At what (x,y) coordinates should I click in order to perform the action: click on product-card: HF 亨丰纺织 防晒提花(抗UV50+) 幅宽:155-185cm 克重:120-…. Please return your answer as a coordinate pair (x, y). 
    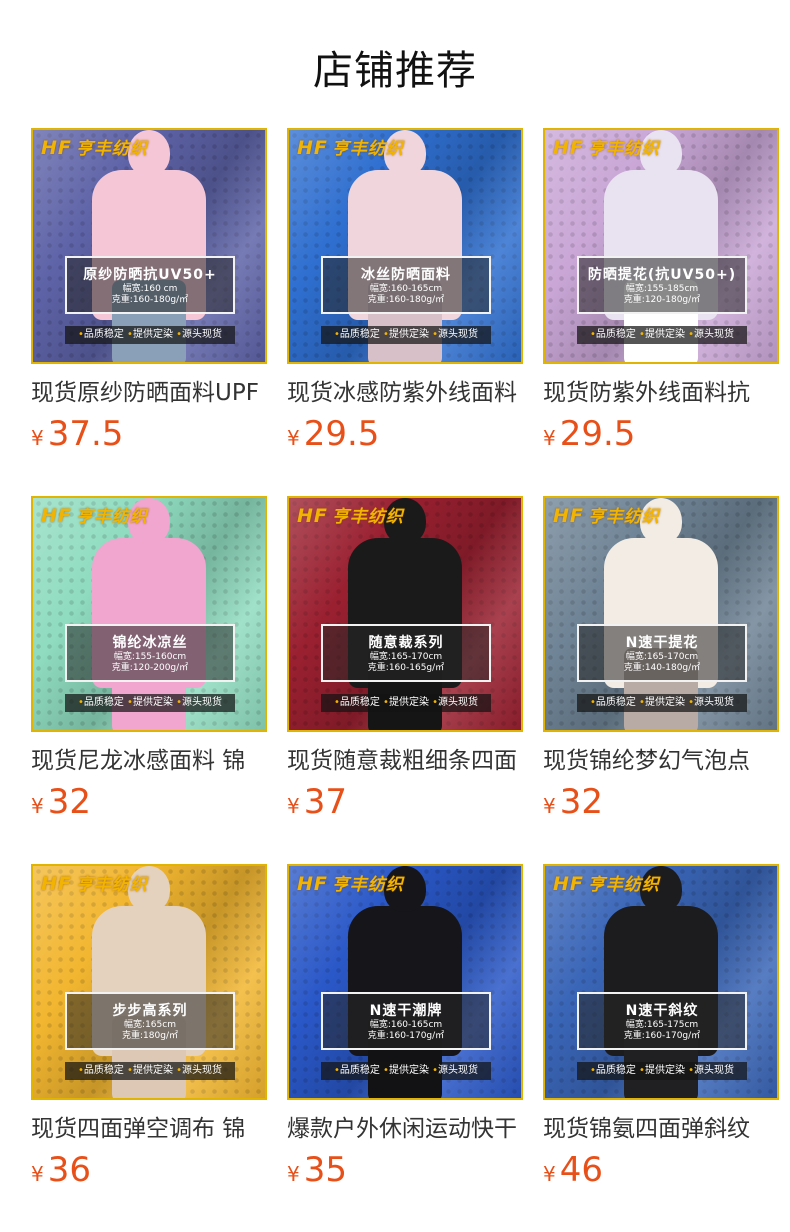
    Looking at the image, I should click on (661, 294).